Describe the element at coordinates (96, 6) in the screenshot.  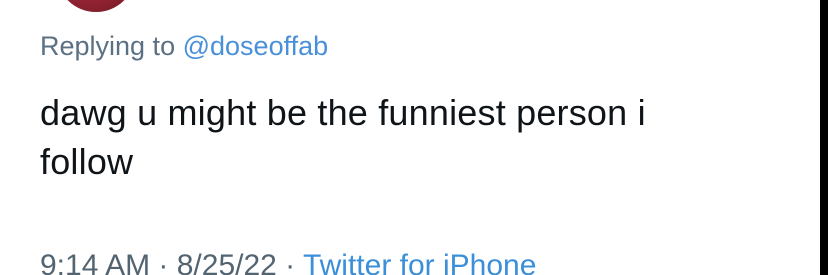
I see `avatar` at that location.